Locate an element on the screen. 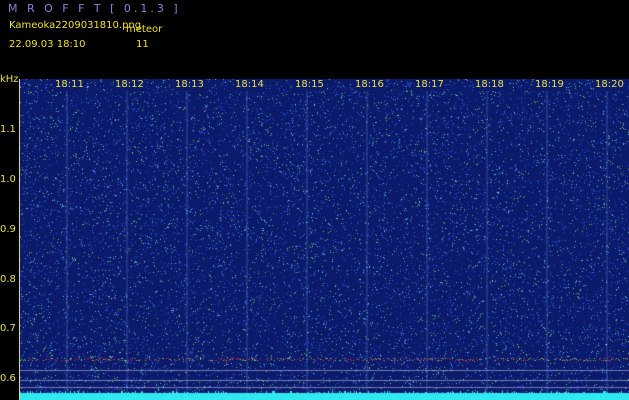  y-axis-label: 0.6 is located at coordinates (8, 378).